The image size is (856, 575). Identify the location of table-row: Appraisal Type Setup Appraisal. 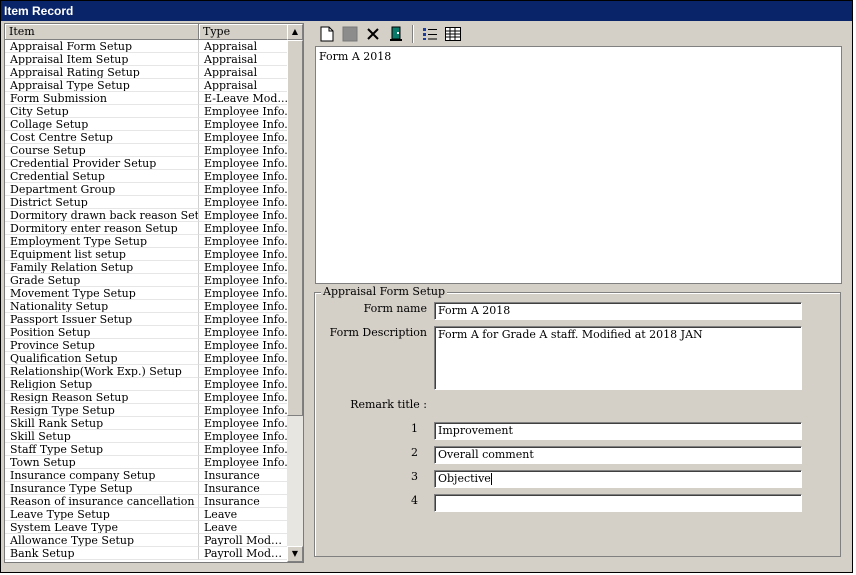
(147, 85).